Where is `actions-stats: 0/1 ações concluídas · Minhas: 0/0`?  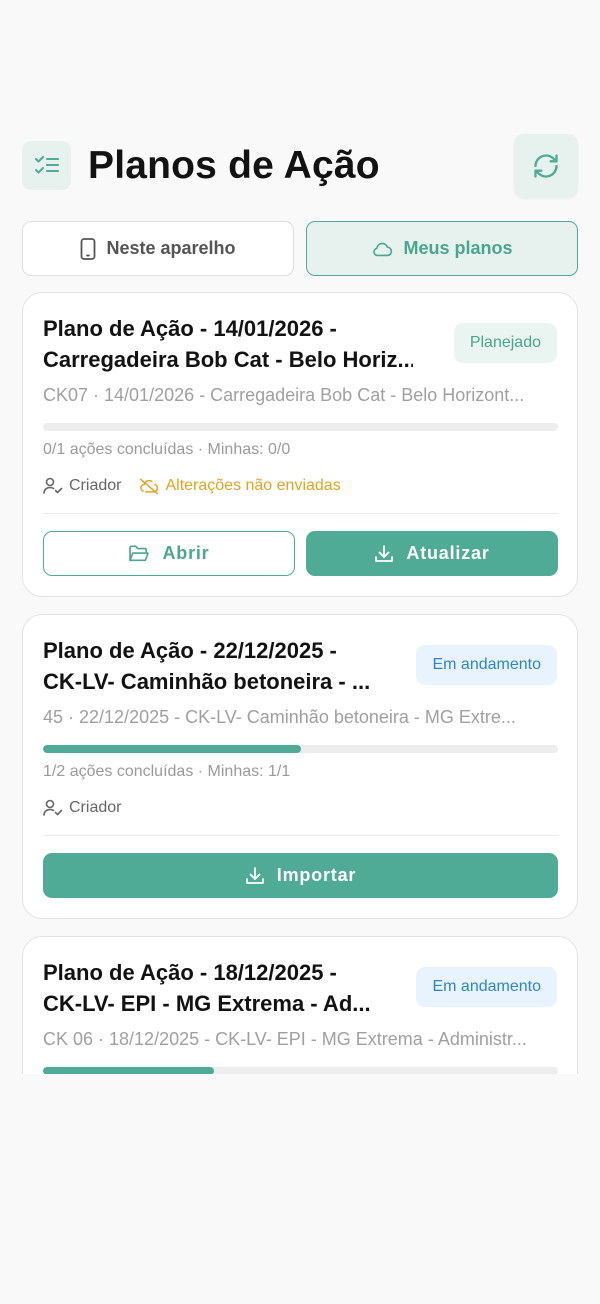
actions-stats: 0/1 ações concluídas · Minhas: 0/0 is located at coordinates (167, 449).